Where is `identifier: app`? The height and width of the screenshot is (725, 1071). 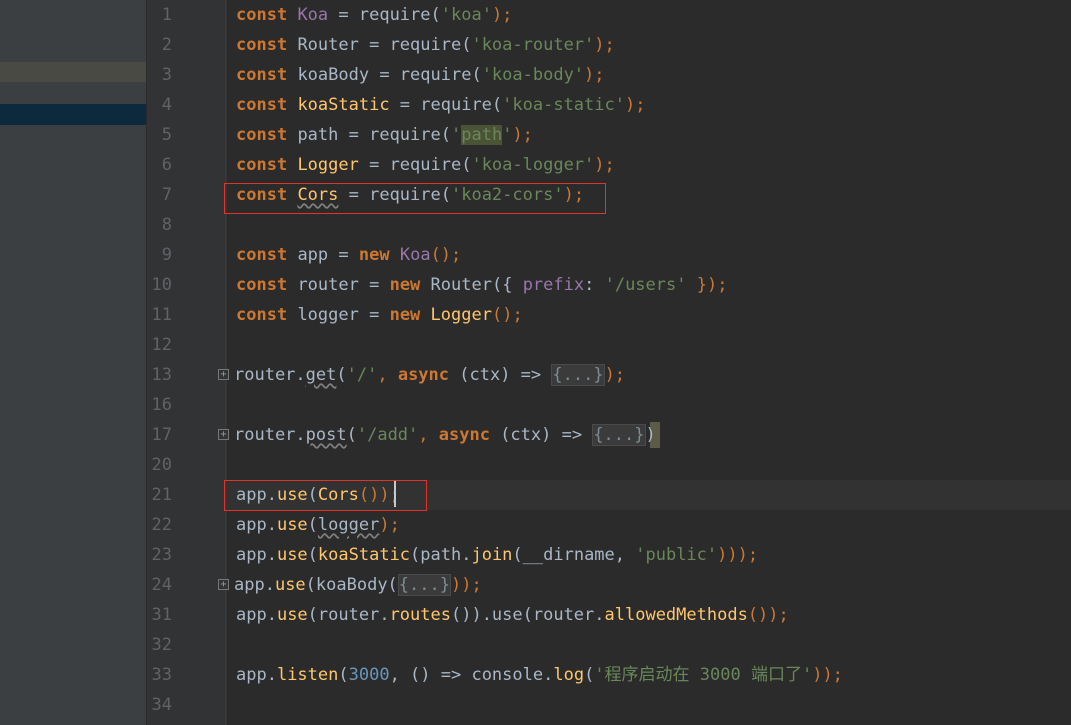 identifier: app is located at coordinates (313, 255).